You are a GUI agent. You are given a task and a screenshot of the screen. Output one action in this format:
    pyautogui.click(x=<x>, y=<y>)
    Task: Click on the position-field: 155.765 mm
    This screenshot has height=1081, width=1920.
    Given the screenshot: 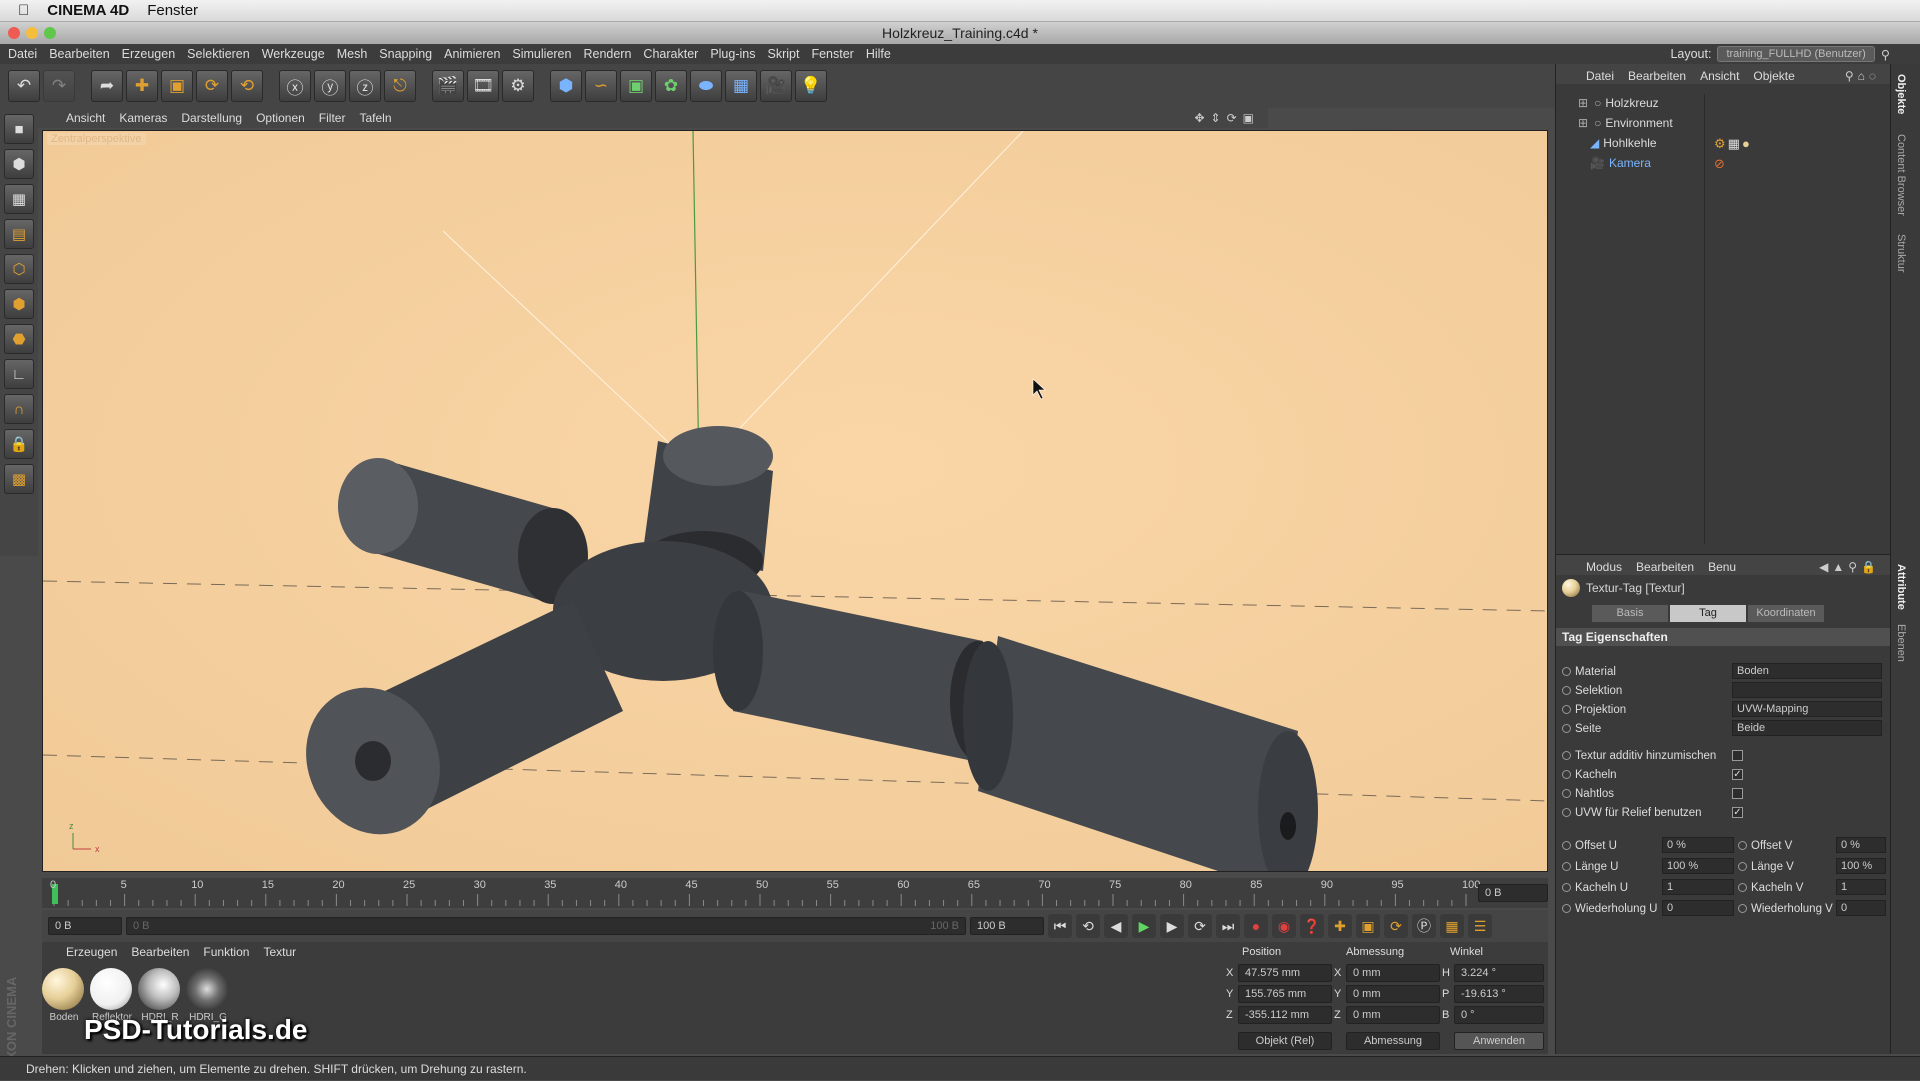 What is the action you would take?
    pyautogui.click(x=1285, y=994)
    